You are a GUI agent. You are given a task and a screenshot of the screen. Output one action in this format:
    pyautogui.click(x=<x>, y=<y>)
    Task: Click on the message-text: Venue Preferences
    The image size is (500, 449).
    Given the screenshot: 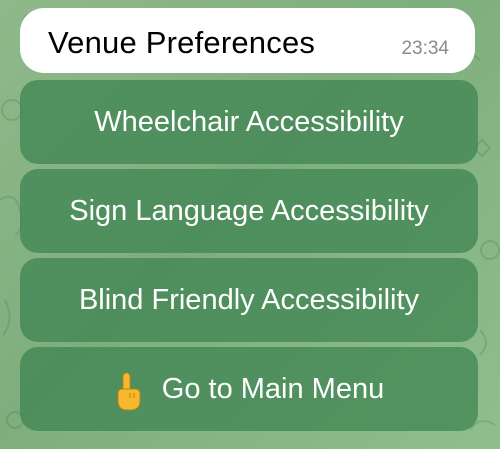 What is the action you would take?
    pyautogui.click(x=182, y=42)
    